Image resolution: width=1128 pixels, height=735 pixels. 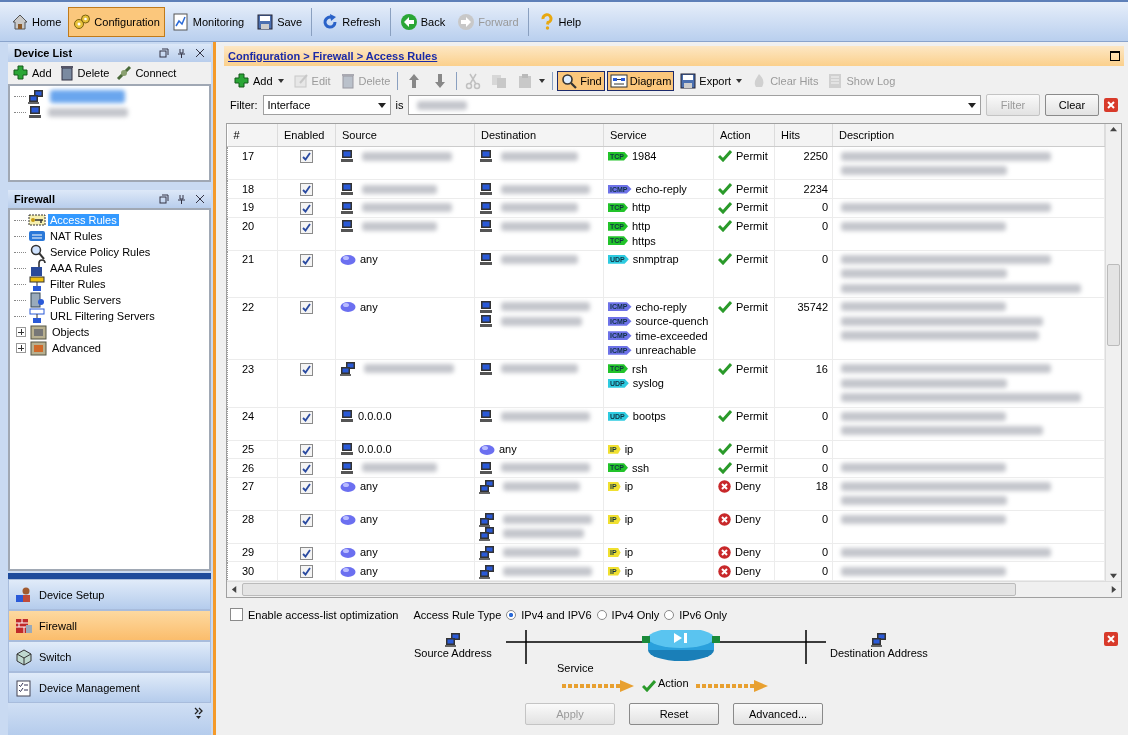 I want to click on export-button: Export, so click(x=711, y=80).